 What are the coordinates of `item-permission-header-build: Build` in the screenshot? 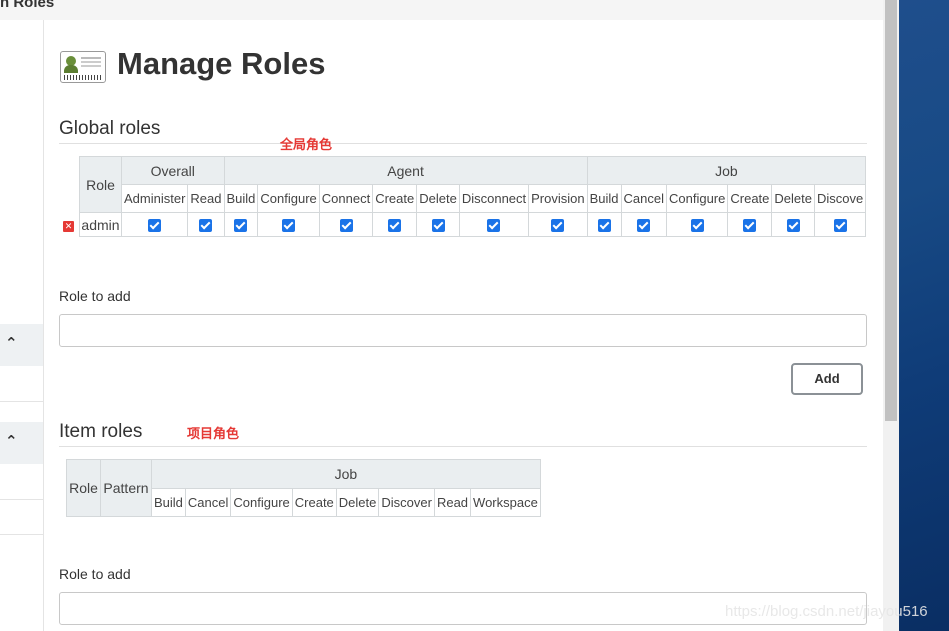 It's located at (168, 502).